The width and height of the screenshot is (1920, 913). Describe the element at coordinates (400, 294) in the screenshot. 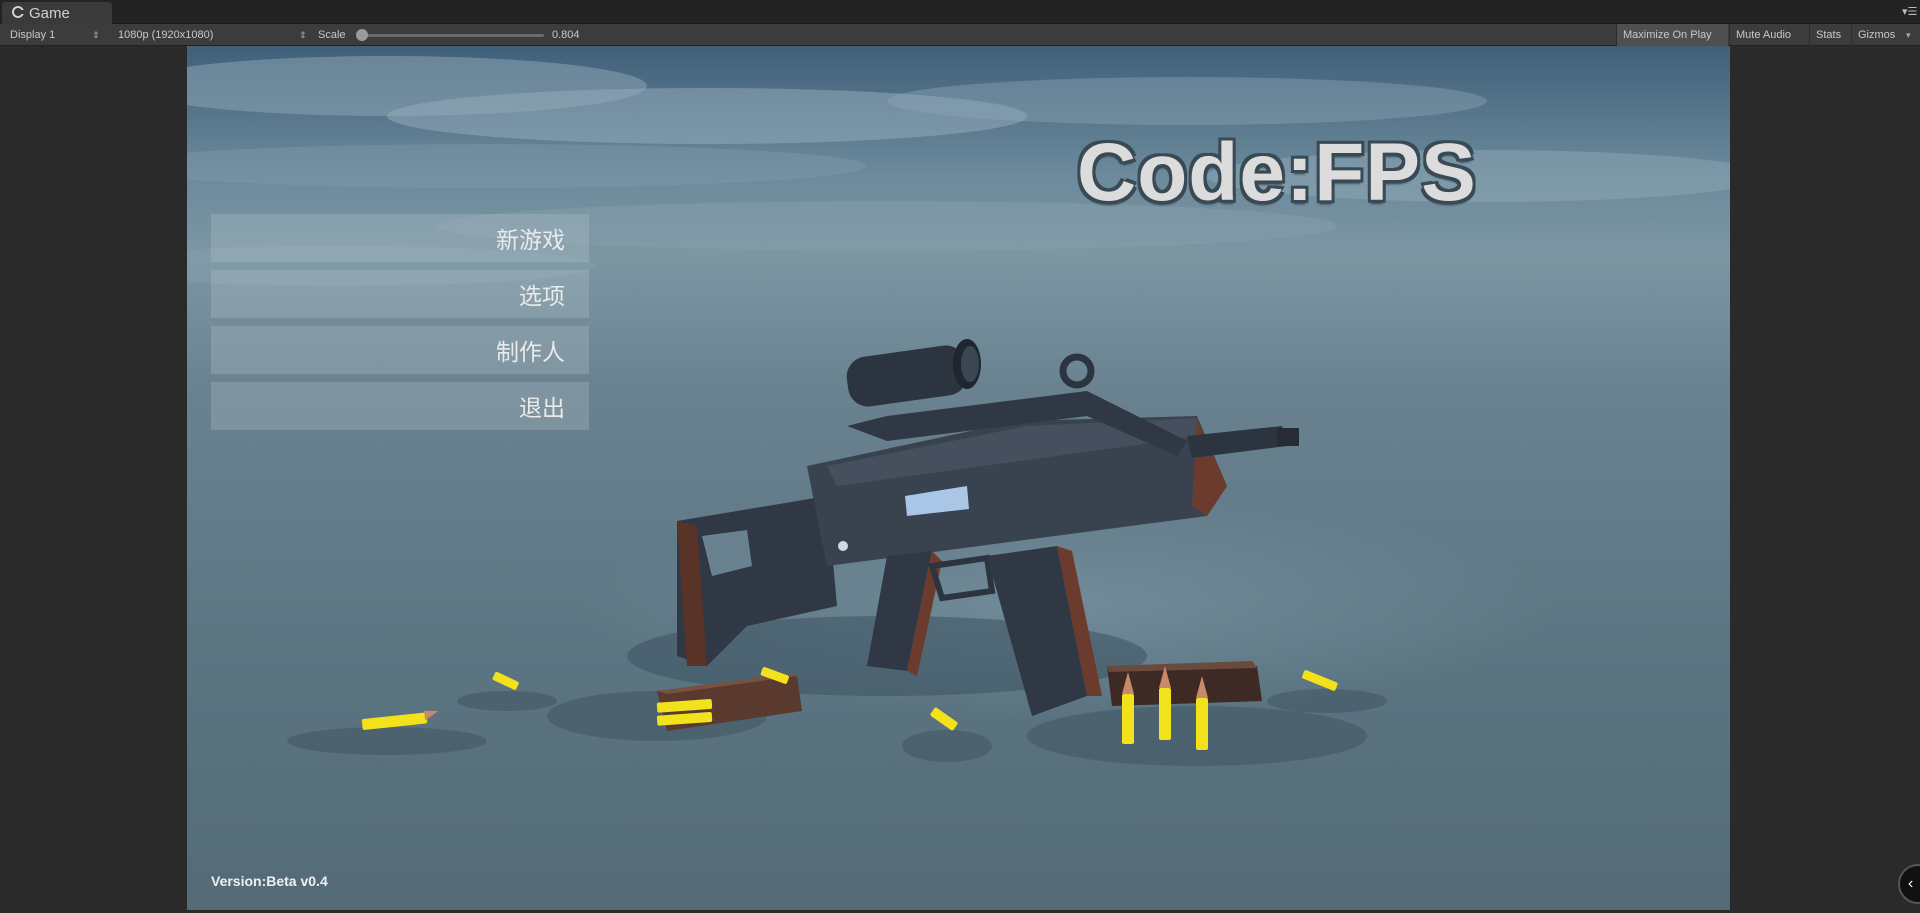

I see `options-button: 选项` at that location.